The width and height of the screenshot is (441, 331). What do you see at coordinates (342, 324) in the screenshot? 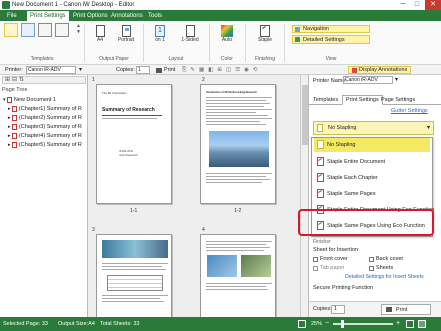
I see `zoom-slider-thumb` at bounding box center [342, 324].